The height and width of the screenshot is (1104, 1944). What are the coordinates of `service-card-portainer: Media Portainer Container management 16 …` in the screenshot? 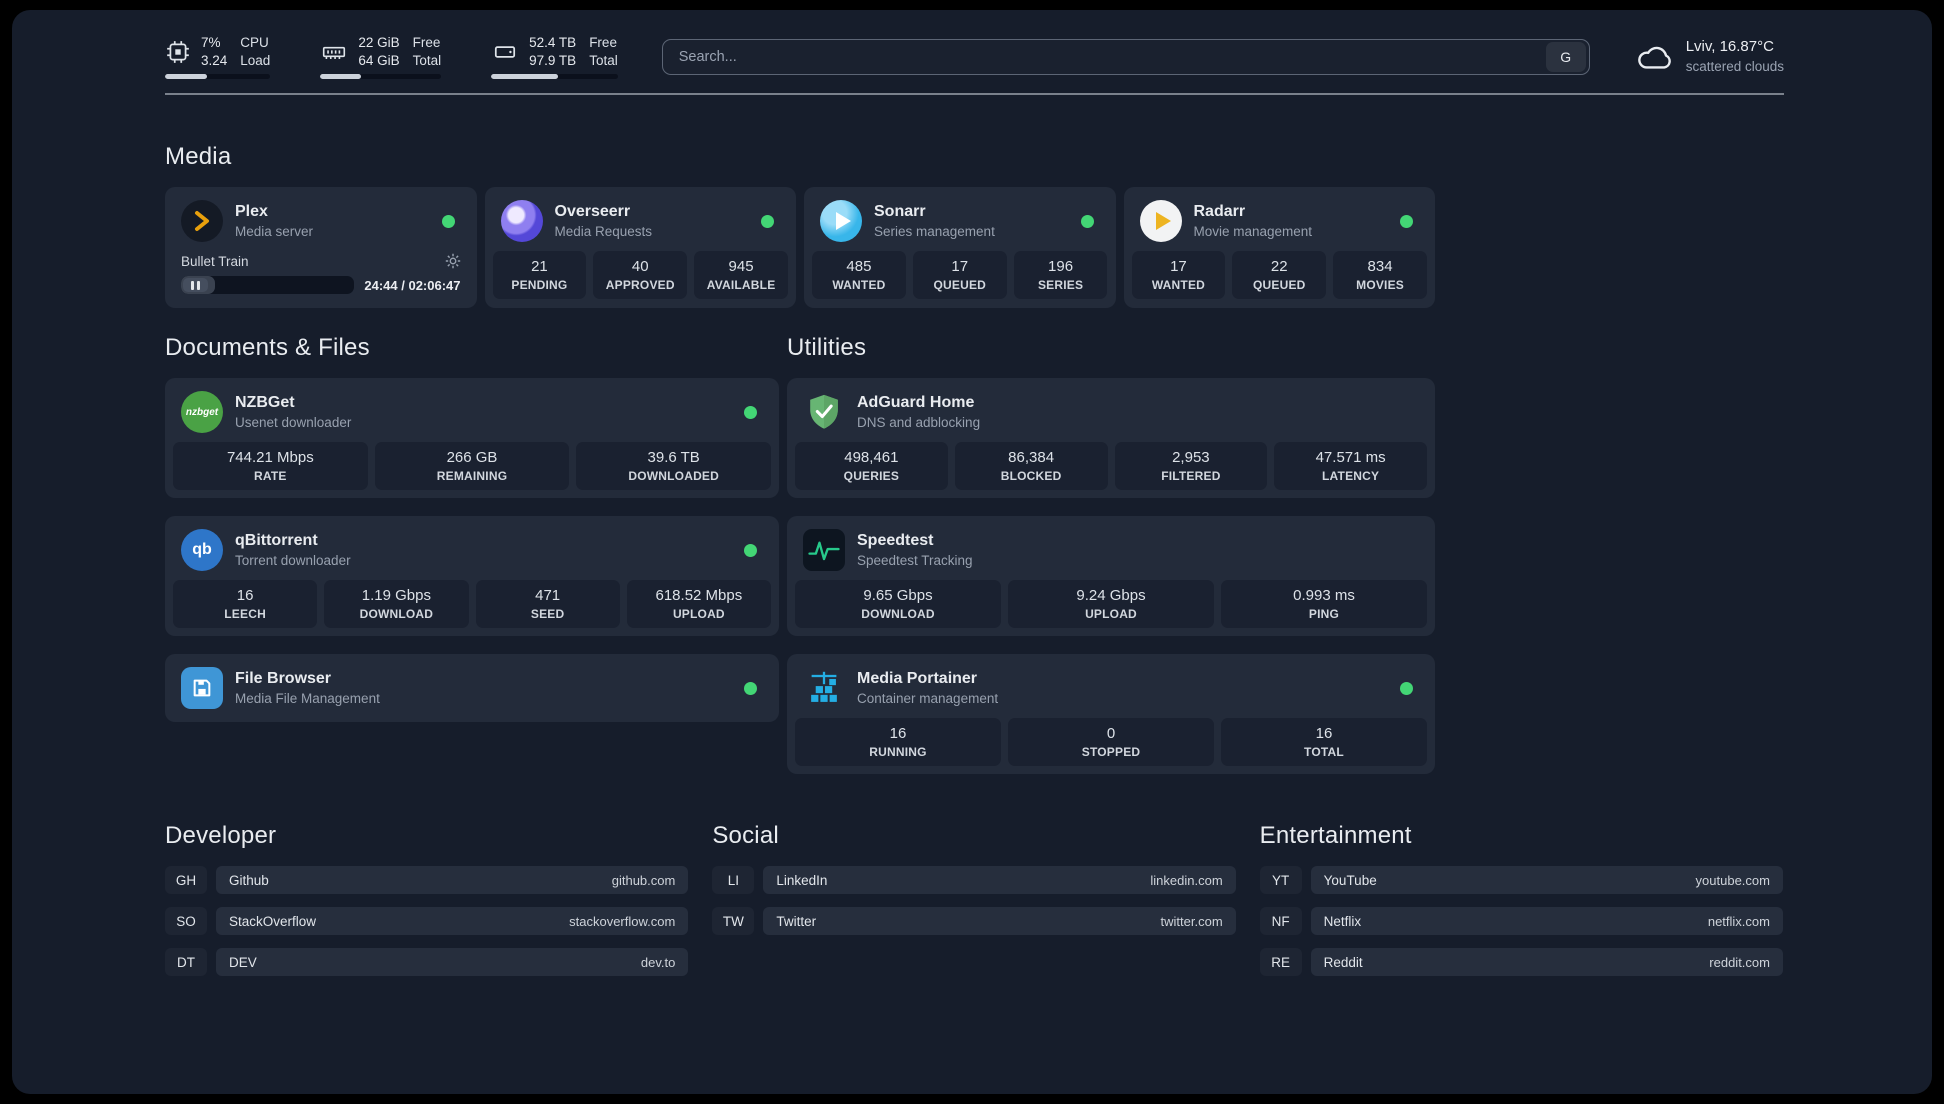 It's located at (1111, 714).